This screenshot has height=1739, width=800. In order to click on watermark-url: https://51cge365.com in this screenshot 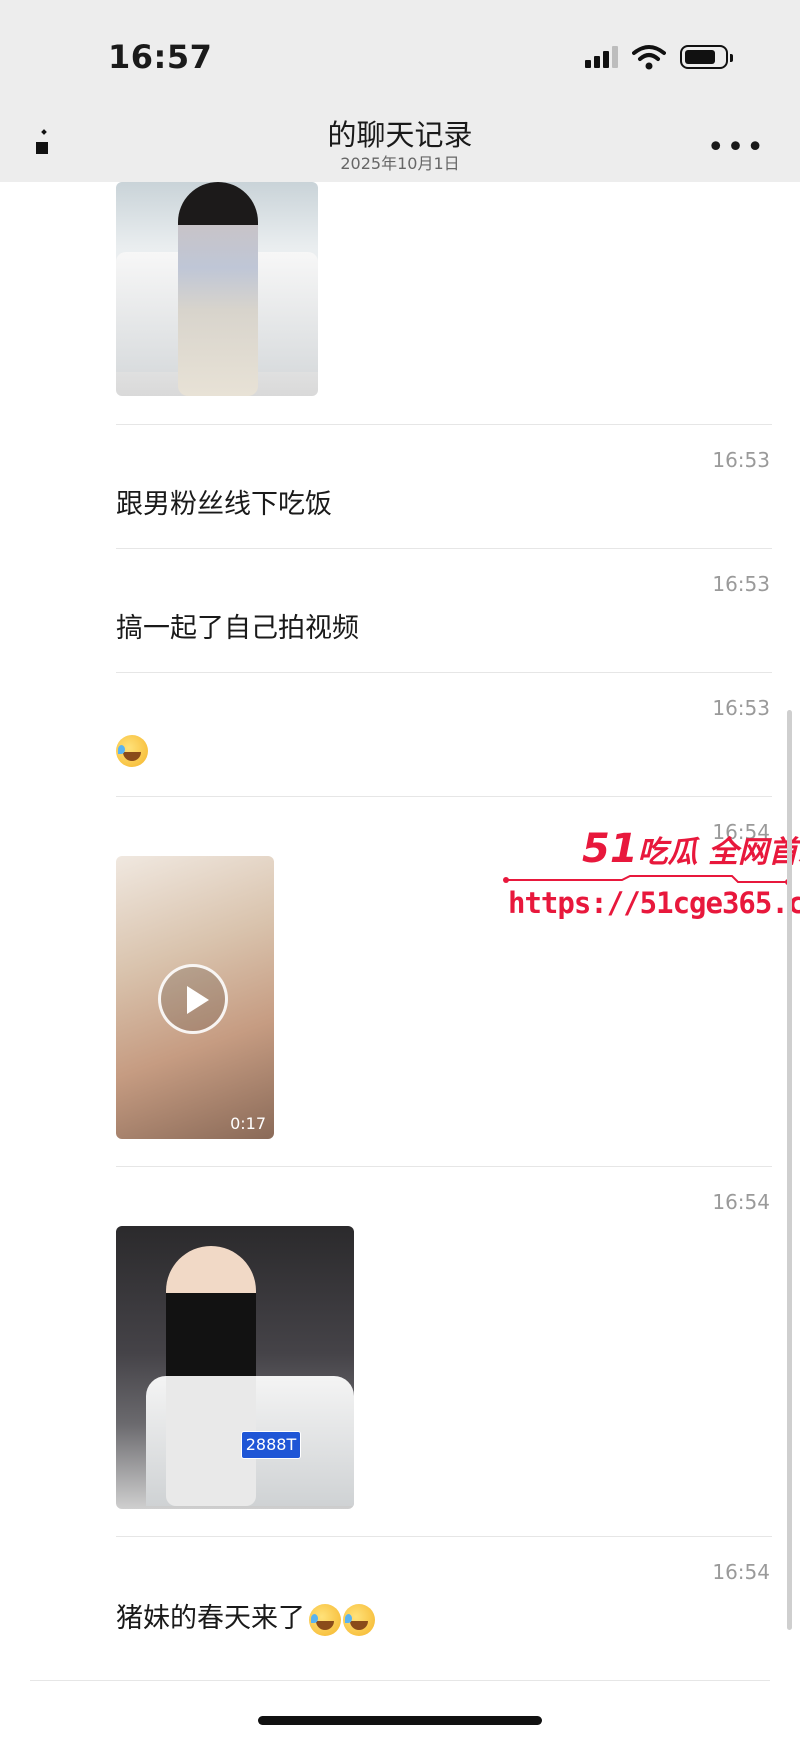, I will do `click(654, 903)`.